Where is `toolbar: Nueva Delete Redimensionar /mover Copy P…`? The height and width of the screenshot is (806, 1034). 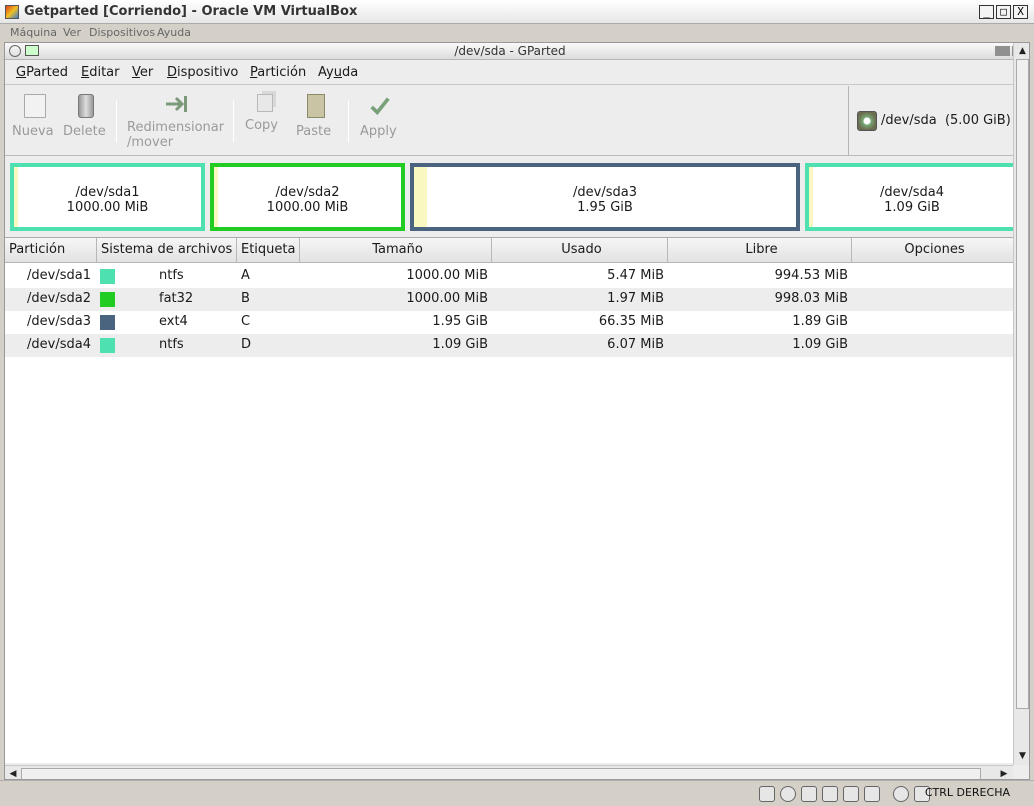
toolbar: Nueva Delete Redimensionar /mover Copy P… is located at coordinates (509, 121).